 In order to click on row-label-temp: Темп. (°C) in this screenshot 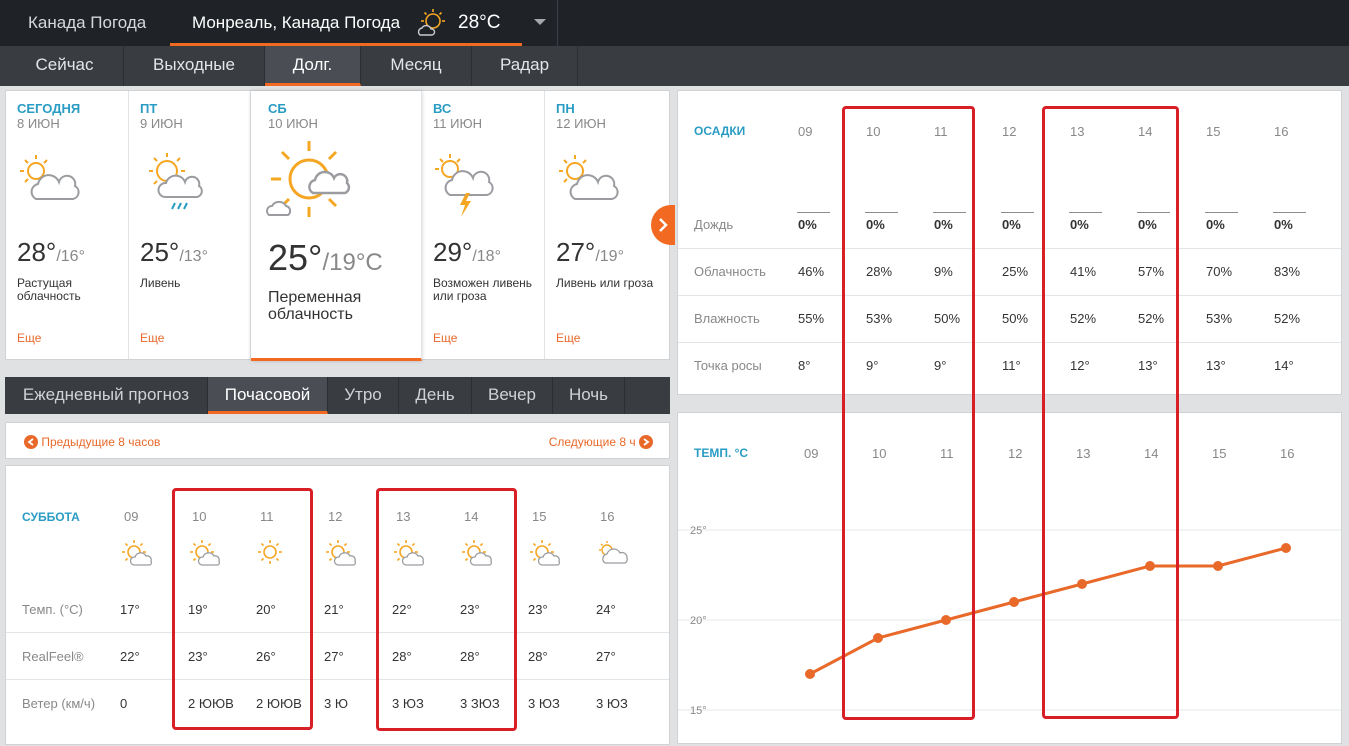, I will do `click(52, 609)`.